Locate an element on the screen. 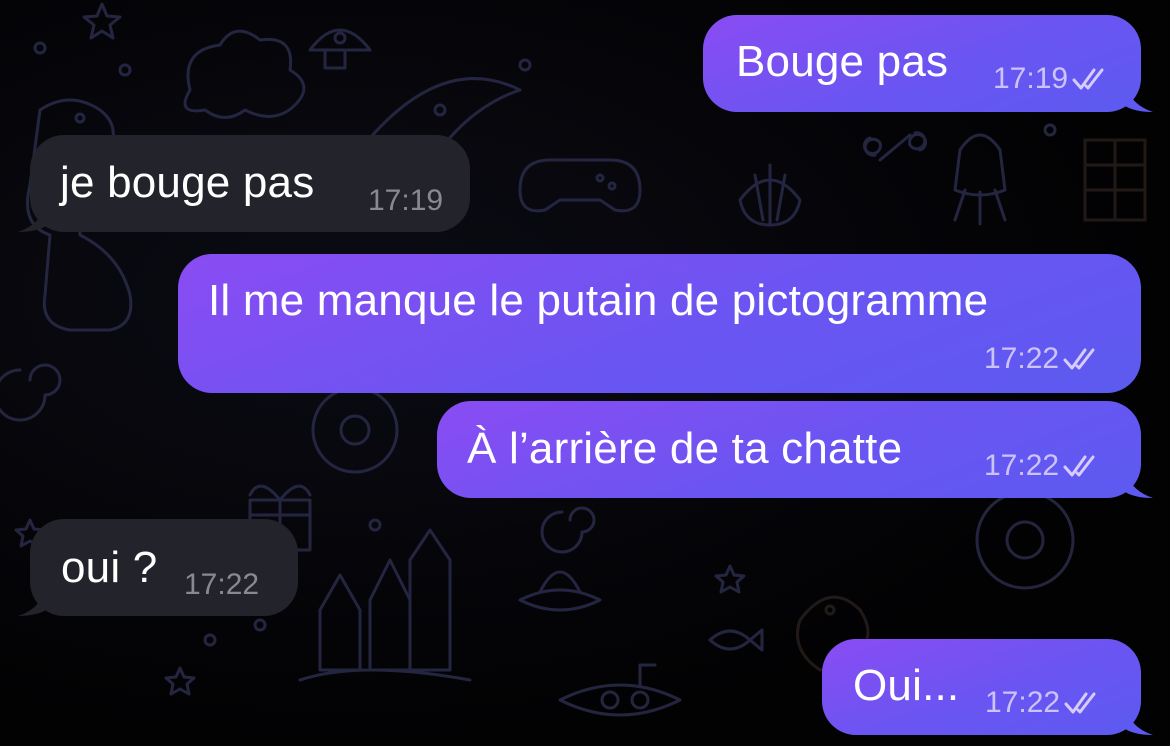 Image resolution: width=1170 pixels, height=746 pixels. pool-ball-doodle is located at coordinates (1025, 540).